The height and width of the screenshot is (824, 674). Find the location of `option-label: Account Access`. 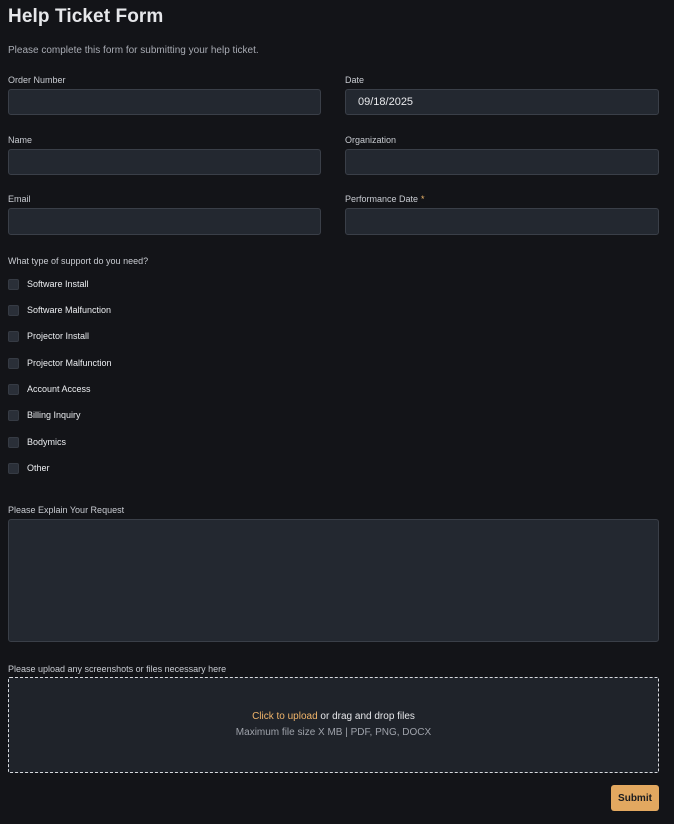

option-label: Account Access is located at coordinates (59, 389).